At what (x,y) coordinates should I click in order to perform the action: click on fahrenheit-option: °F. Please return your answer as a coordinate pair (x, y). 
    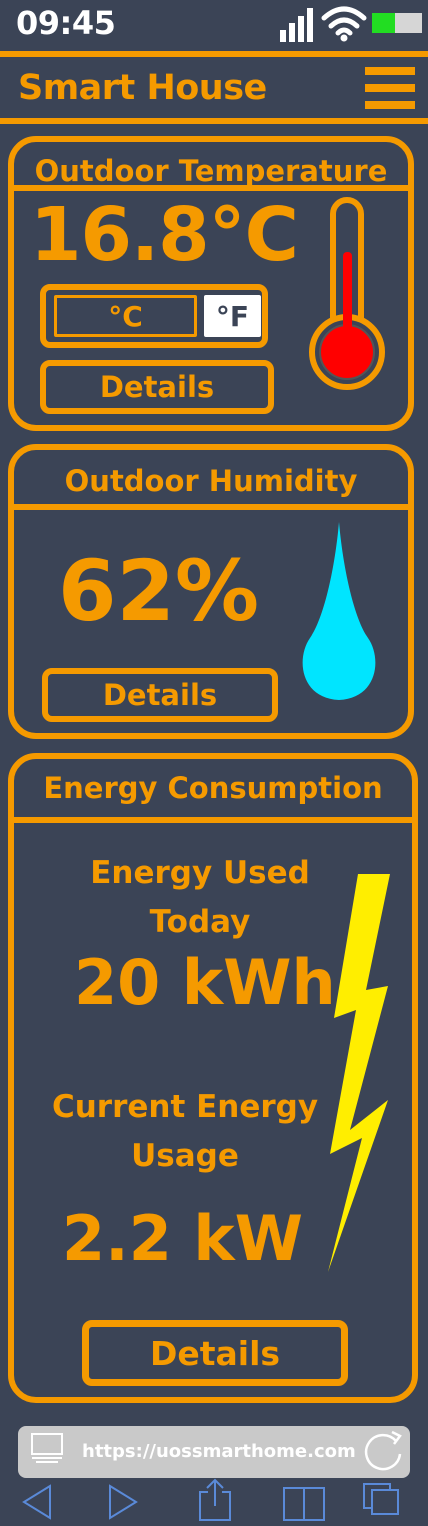
    Looking at the image, I should click on (232, 316).